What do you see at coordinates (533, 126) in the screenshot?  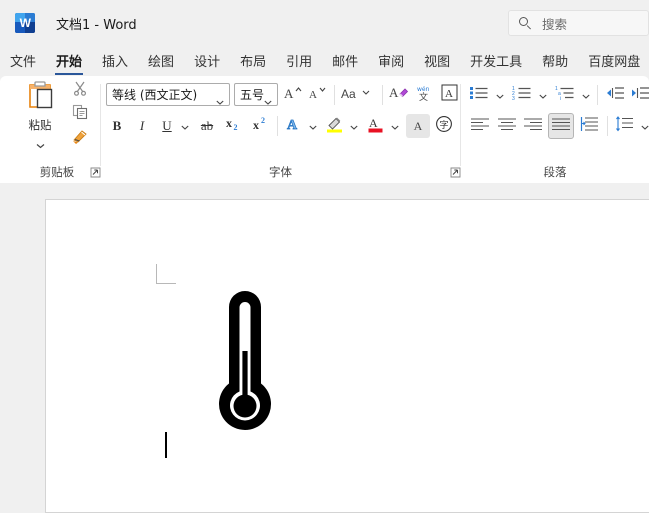 I see `align-right-button` at bounding box center [533, 126].